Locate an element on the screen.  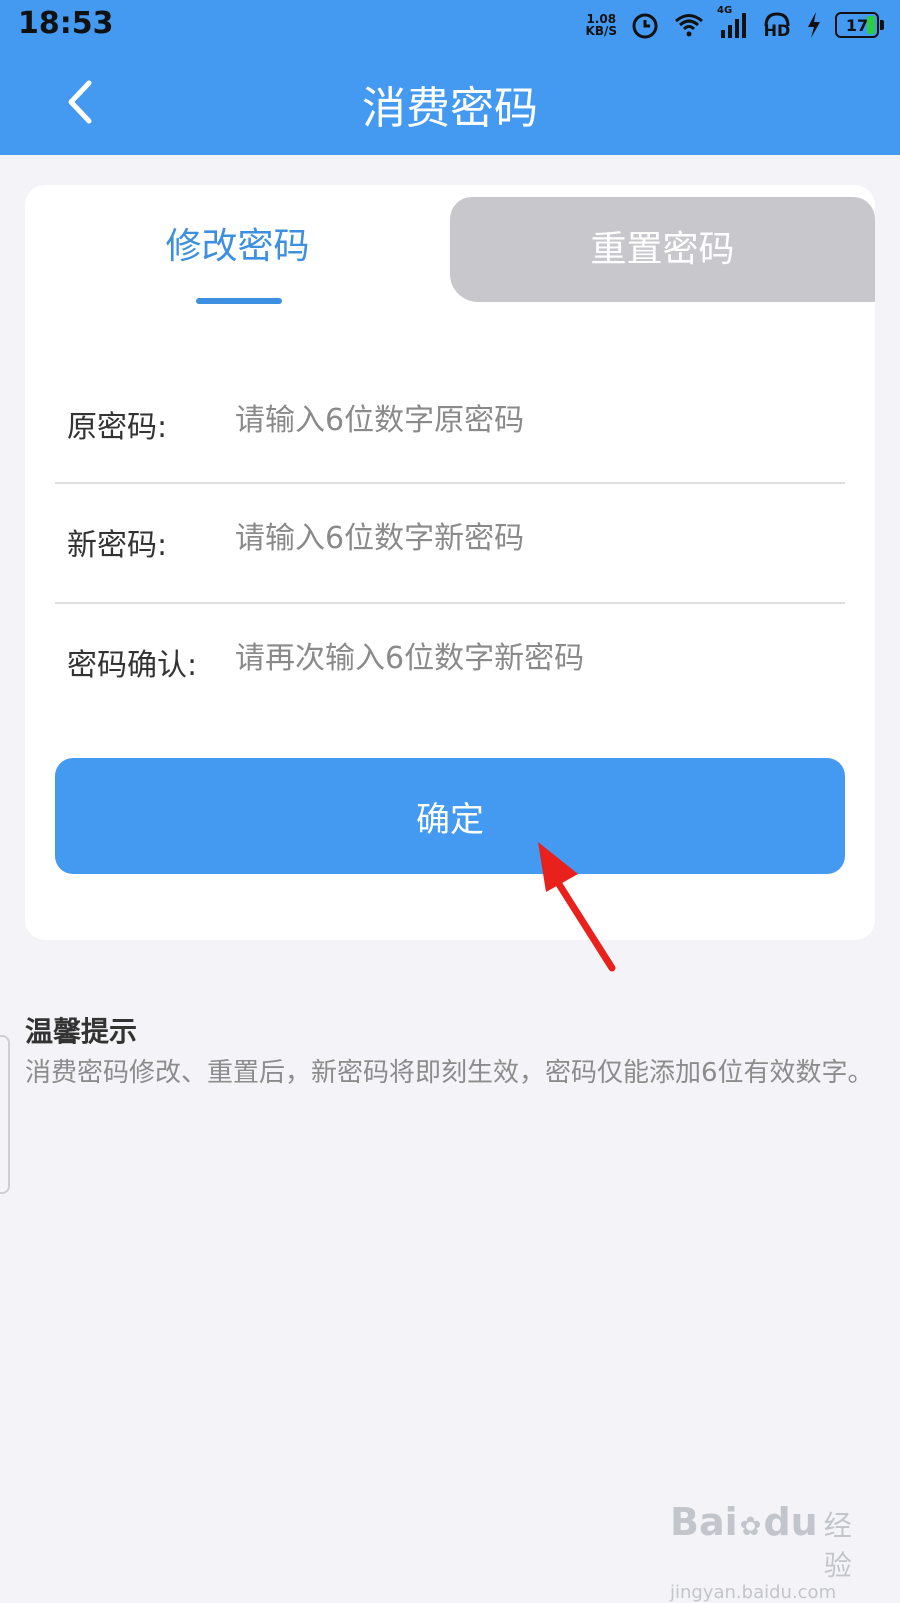
tab-reset-password-label: 重置密码 is located at coordinates (662, 249).